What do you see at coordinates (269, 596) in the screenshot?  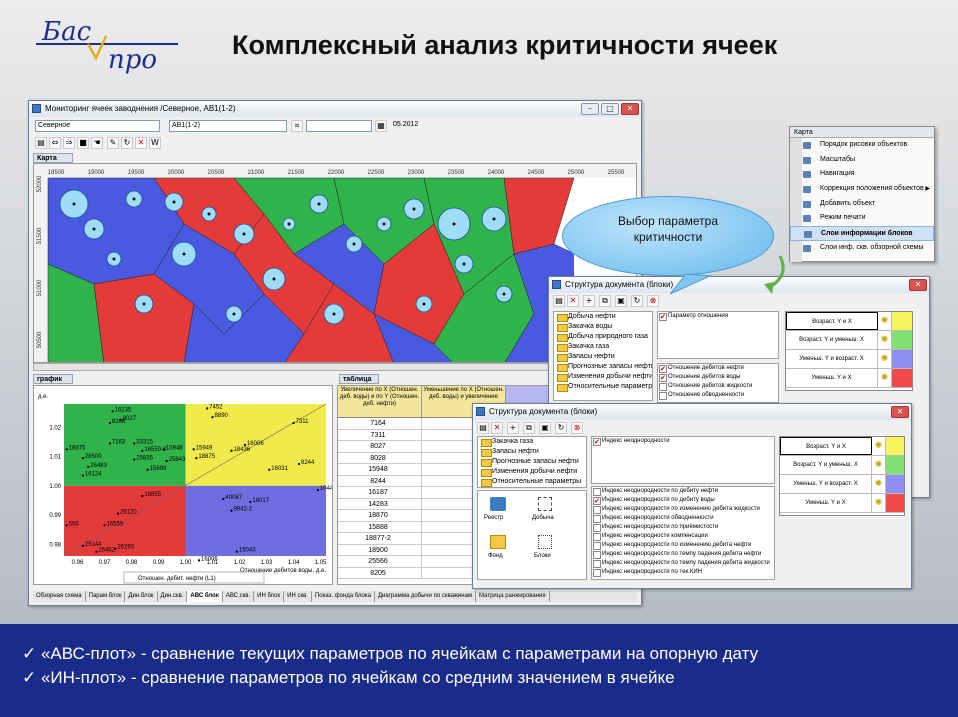 I see `bottom-tab: ИН блок` at bounding box center [269, 596].